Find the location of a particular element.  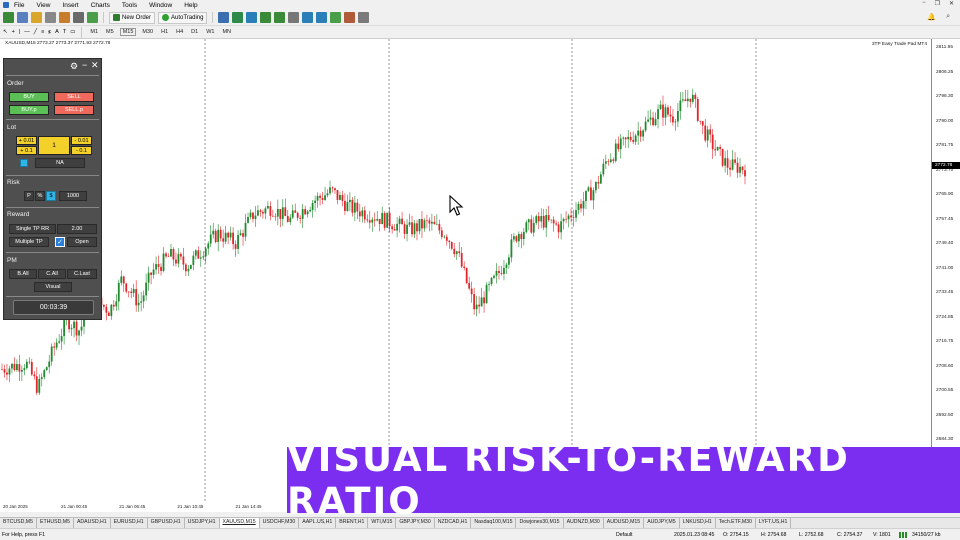

break-even-all-button: B.All is located at coordinates (23, 274).